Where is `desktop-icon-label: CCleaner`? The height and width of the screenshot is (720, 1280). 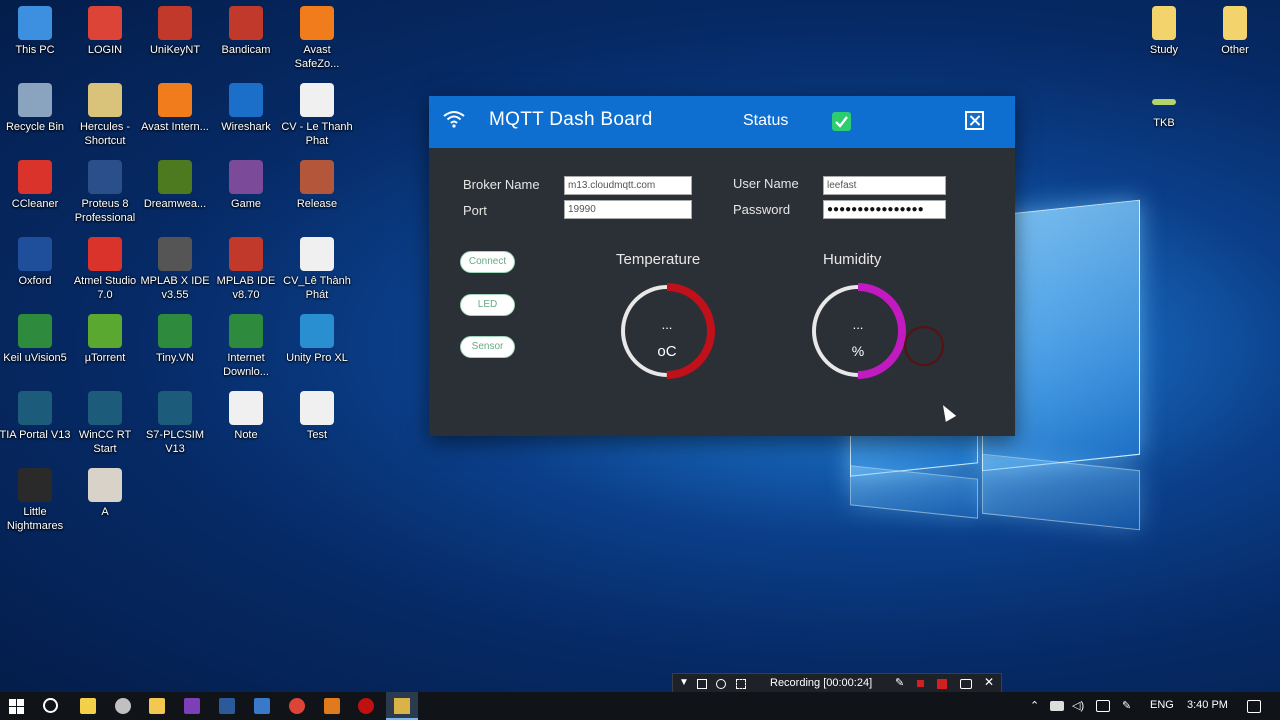
desktop-icon-label: CCleaner is located at coordinates (35, 204).